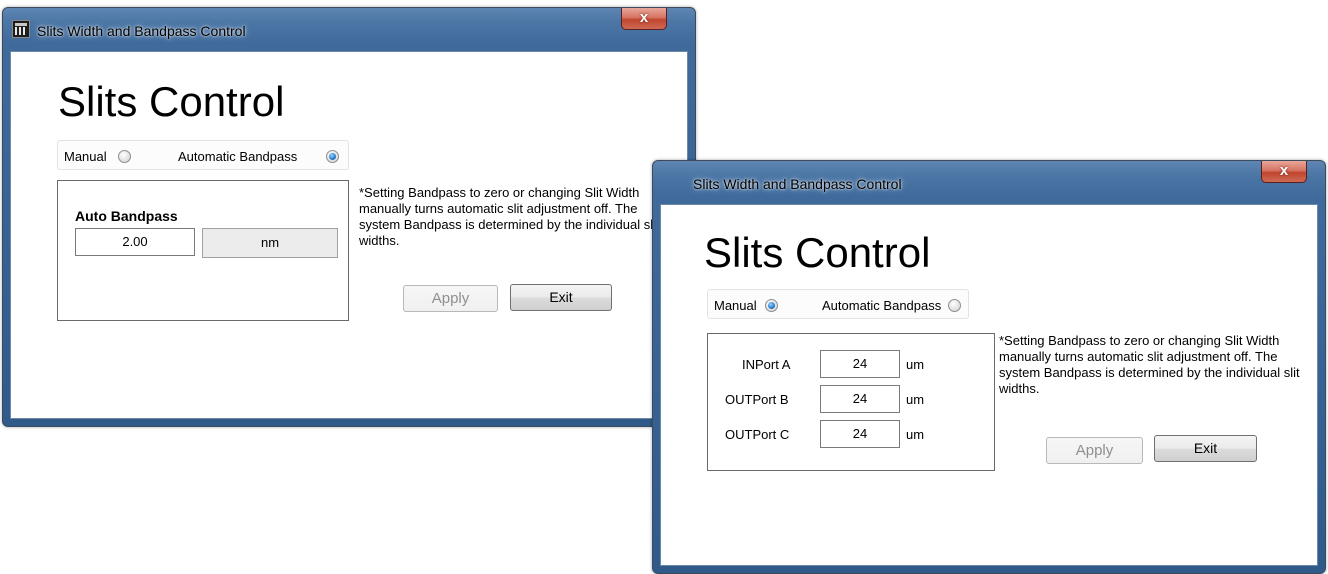 Image resolution: width=1328 pixels, height=574 pixels. I want to click on inport-a-label: INPort A, so click(766, 364).